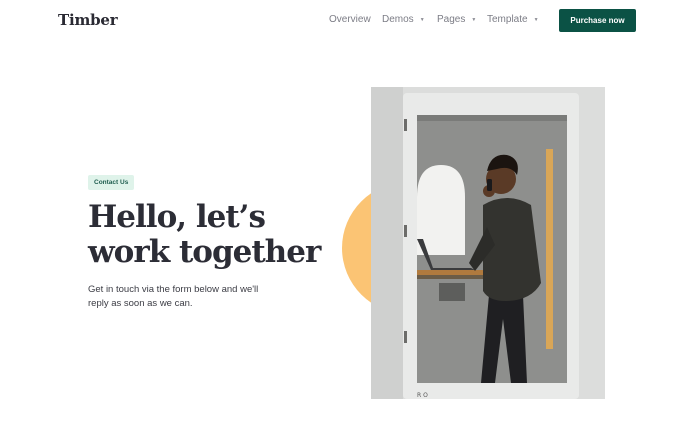 The image size is (694, 433). I want to click on page-title-line: work together, so click(204, 252).